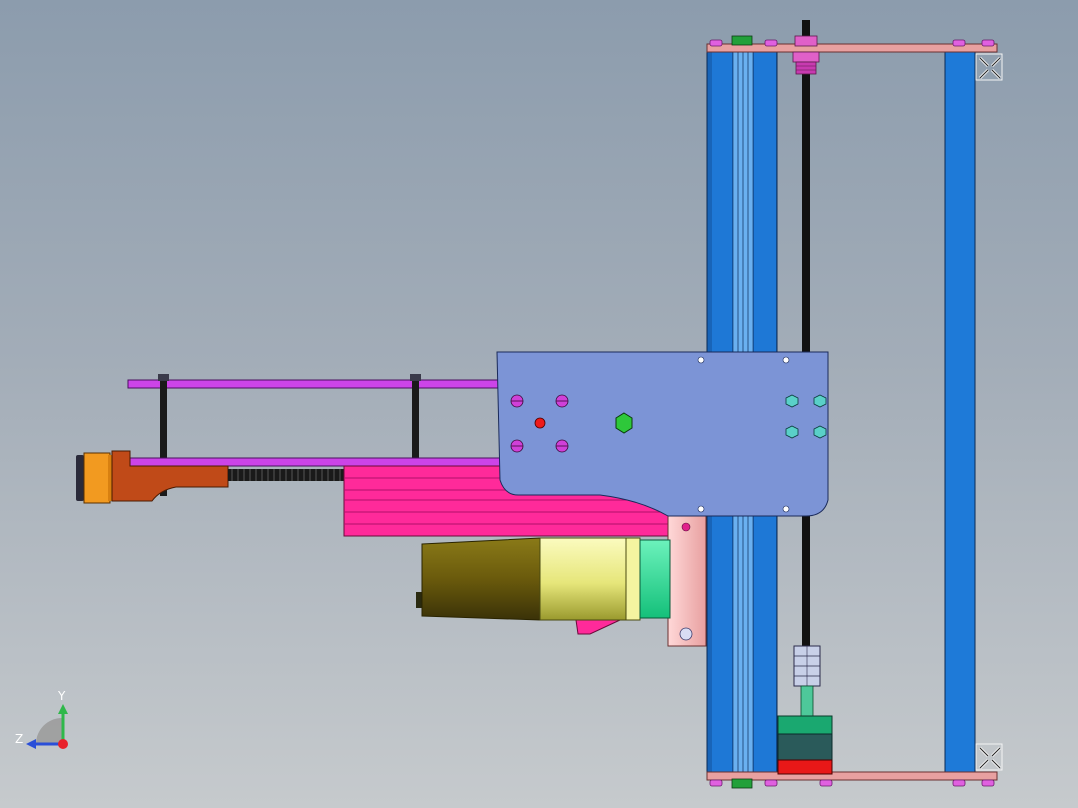 This screenshot has width=1078, height=808. I want to click on threaded-rod, so click(288, 475).